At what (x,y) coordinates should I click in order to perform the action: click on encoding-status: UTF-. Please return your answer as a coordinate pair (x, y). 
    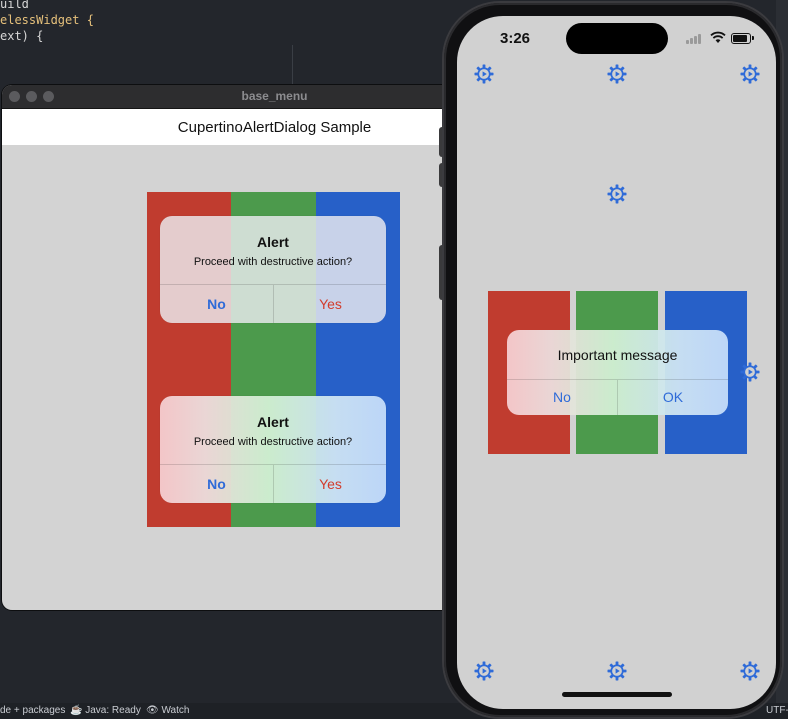
    Looking at the image, I should click on (777, 710).